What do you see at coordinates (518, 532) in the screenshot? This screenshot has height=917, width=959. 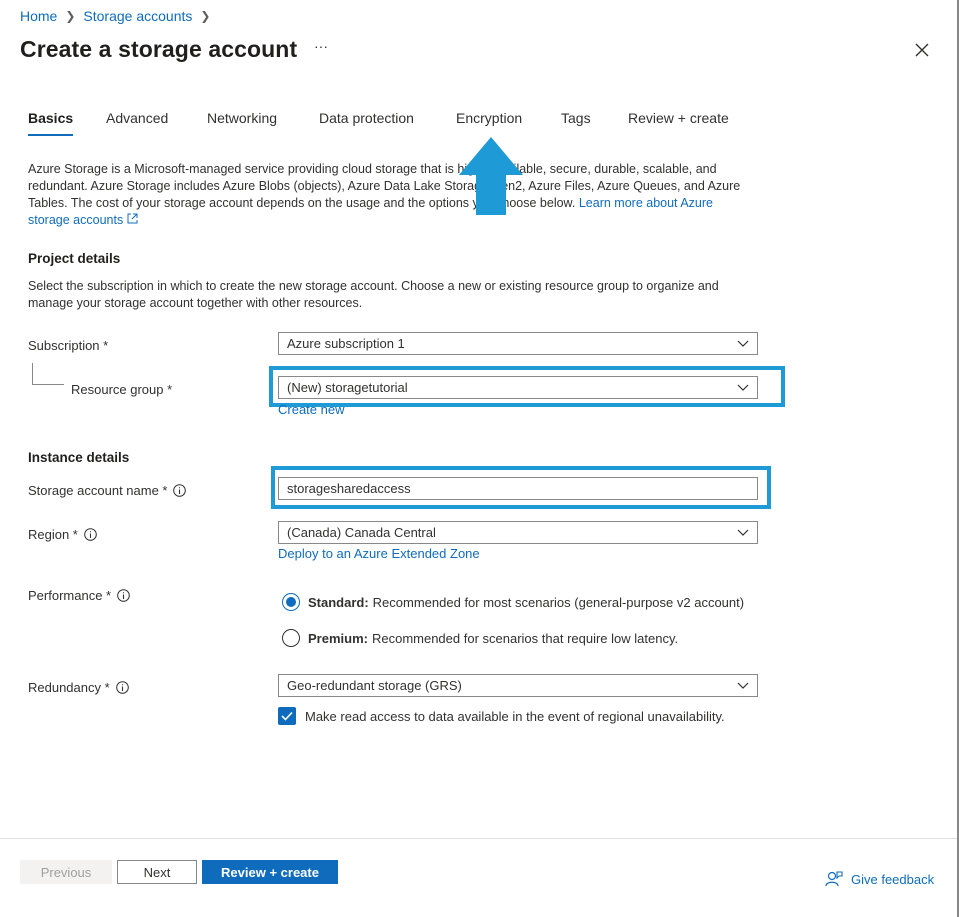 I see `region-select: (Canada) Canada Central` at bounding box center [518, 532].